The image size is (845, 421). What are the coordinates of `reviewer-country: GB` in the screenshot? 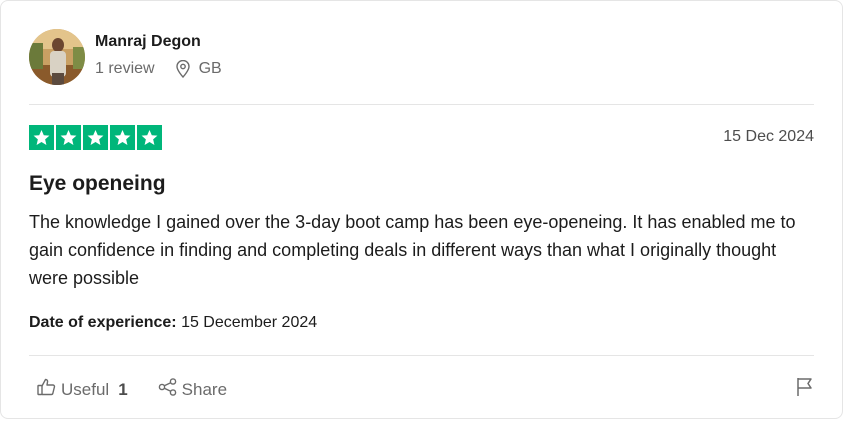 It's located at (210, 68).